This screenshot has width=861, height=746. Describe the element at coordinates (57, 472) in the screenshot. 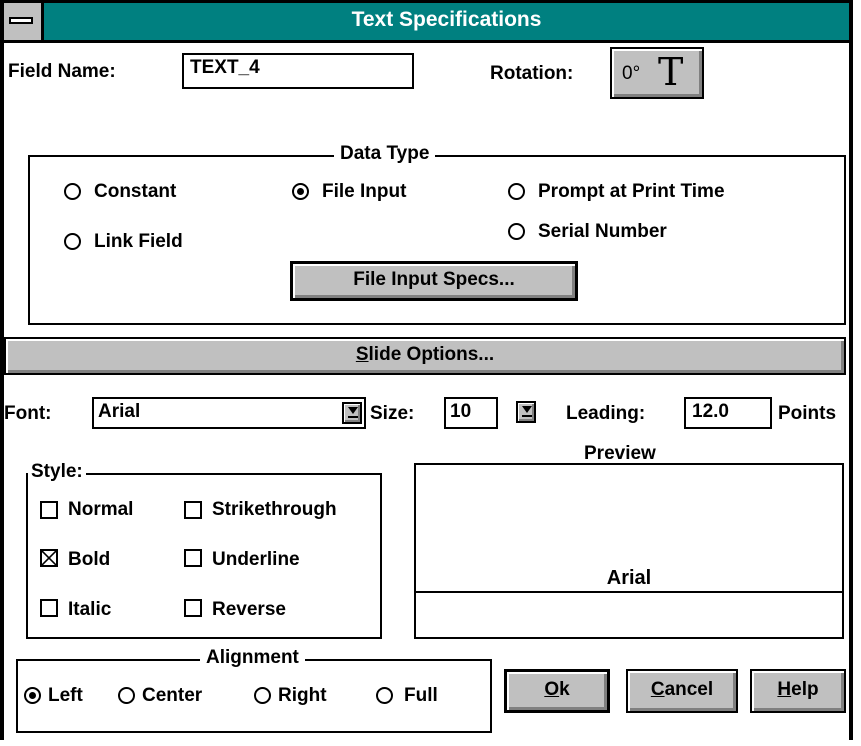

I see `style-title: Style:` at that location.